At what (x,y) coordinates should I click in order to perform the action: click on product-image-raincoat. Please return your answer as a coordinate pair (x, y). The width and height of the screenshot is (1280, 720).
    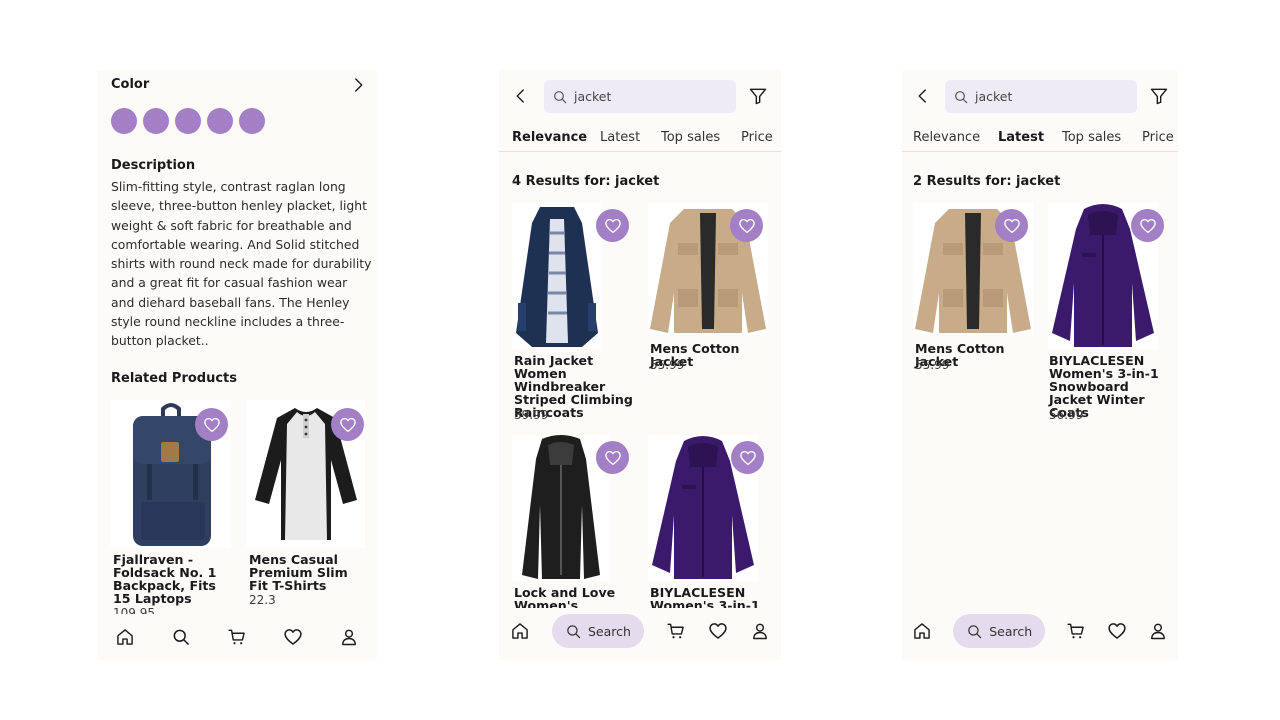
    Looking at the image, I should click on (557, 276).